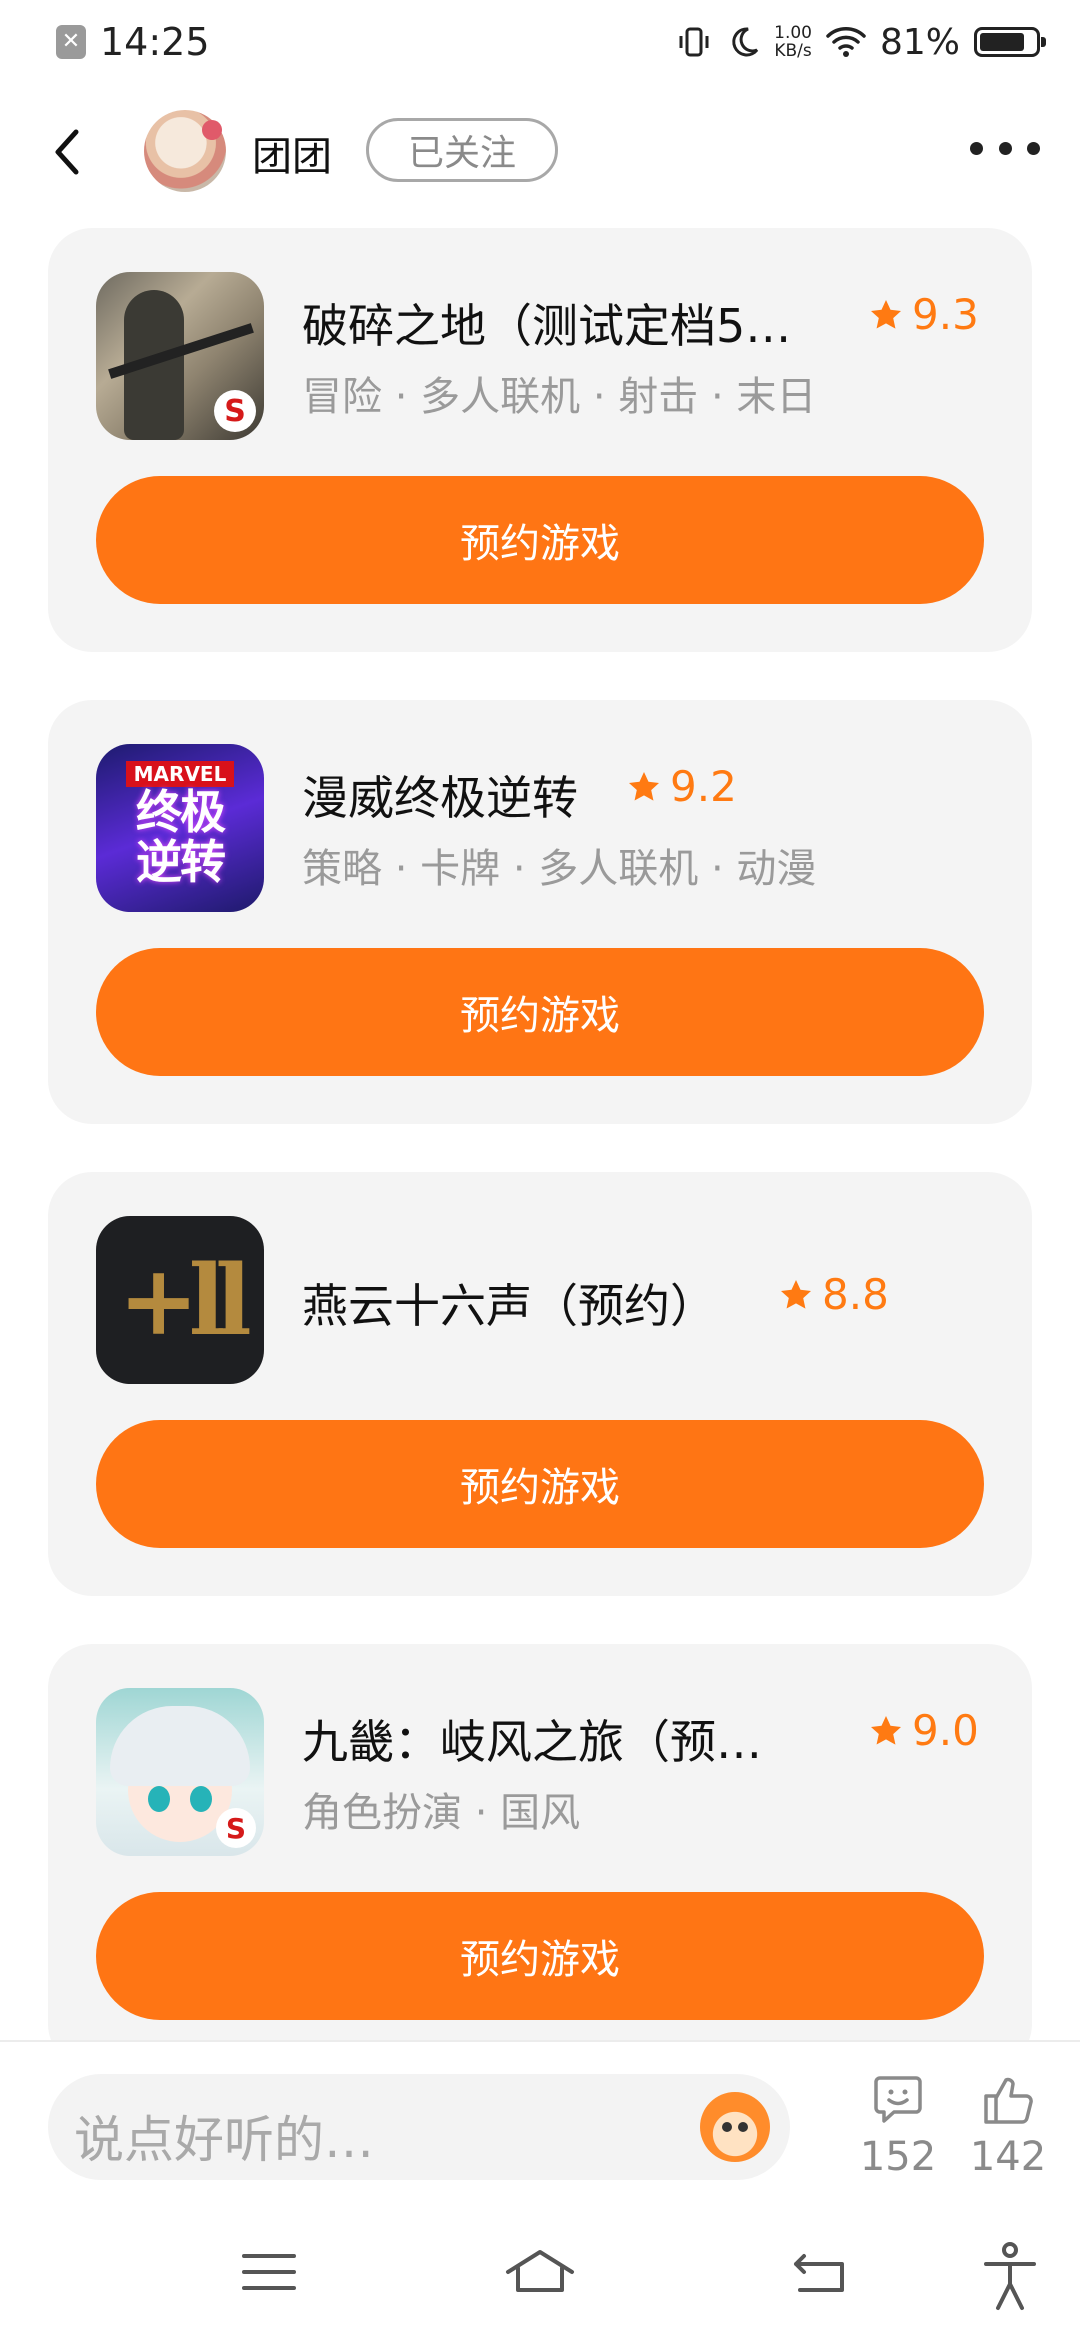  I want to click on game-rating: 8.8, so click(833, 1294).